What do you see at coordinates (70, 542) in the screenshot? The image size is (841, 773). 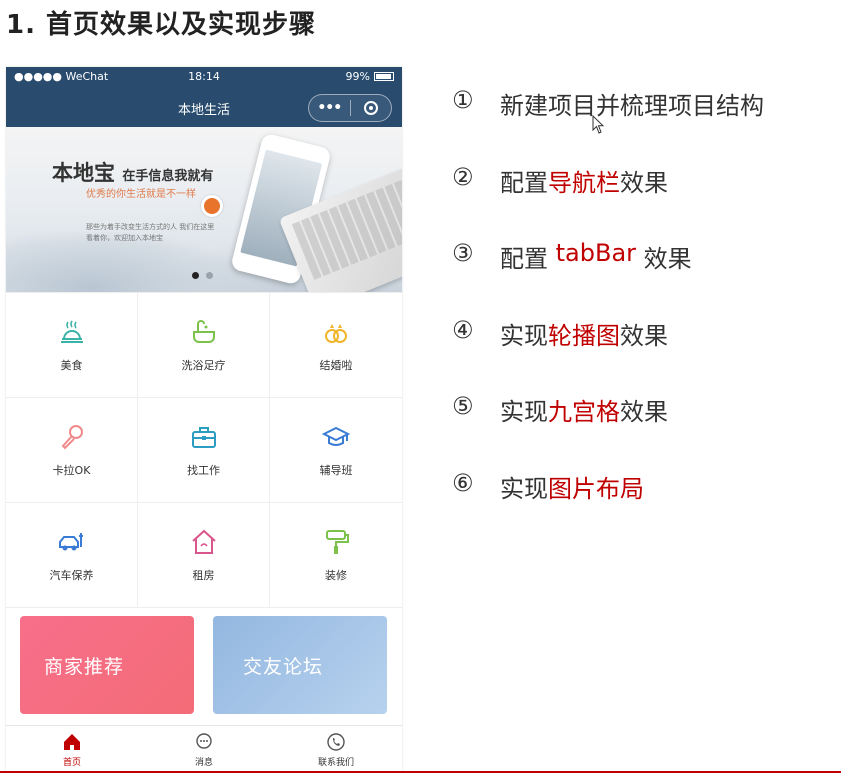 I see `car-icon` at bounding box center [70, 542].